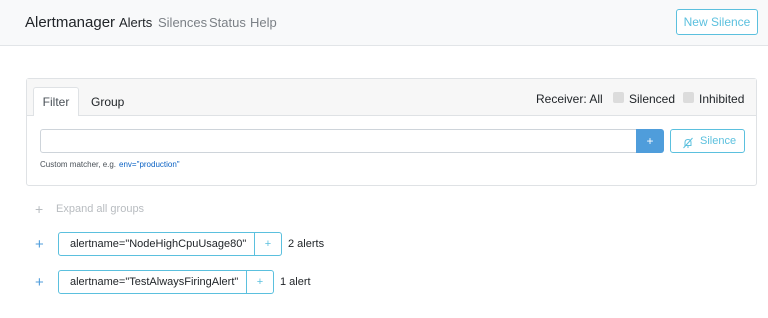 The height and width of the screenshot is (318, 768). What do you see at coordinates (718, 141) in the screenshot?
I see `silence-button-label: Silence` at bounding box center [718, 141].